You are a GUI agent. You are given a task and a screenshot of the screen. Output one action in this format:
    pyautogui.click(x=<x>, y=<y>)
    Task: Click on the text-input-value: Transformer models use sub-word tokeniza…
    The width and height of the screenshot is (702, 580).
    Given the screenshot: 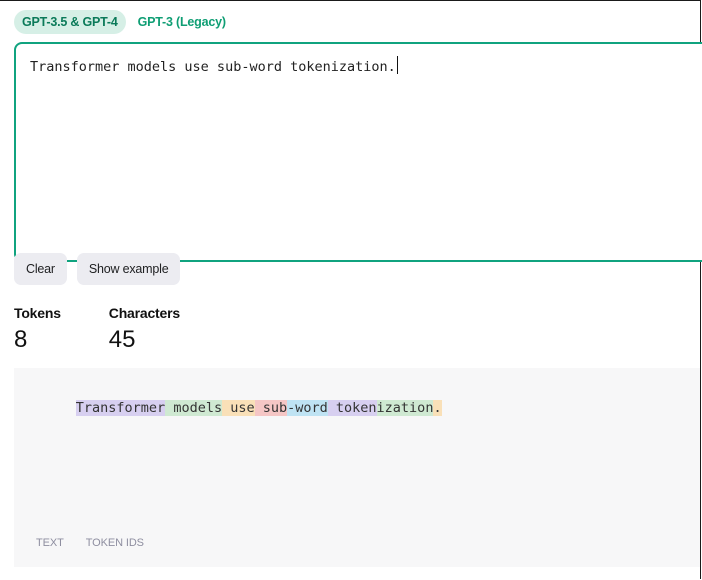 What is the action you would take?
    pyautogui.click(x=213, y=67)
    